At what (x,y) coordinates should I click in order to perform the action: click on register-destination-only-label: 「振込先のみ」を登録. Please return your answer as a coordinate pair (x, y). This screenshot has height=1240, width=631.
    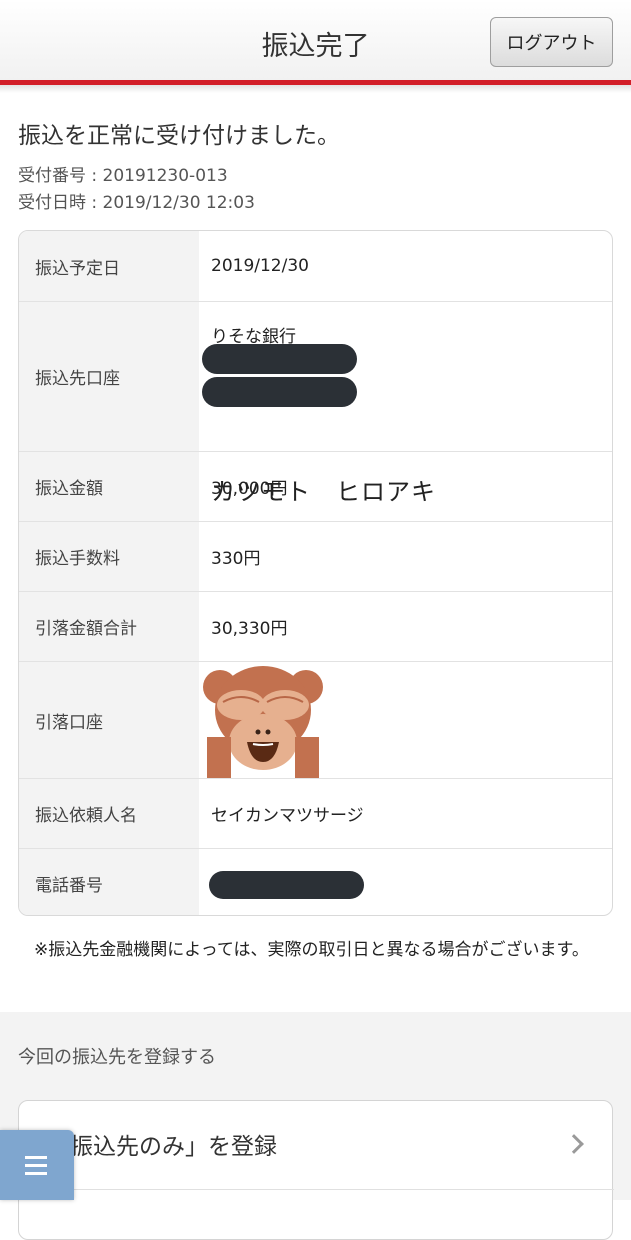
    Looking at the image, I should click on (162, 1147).